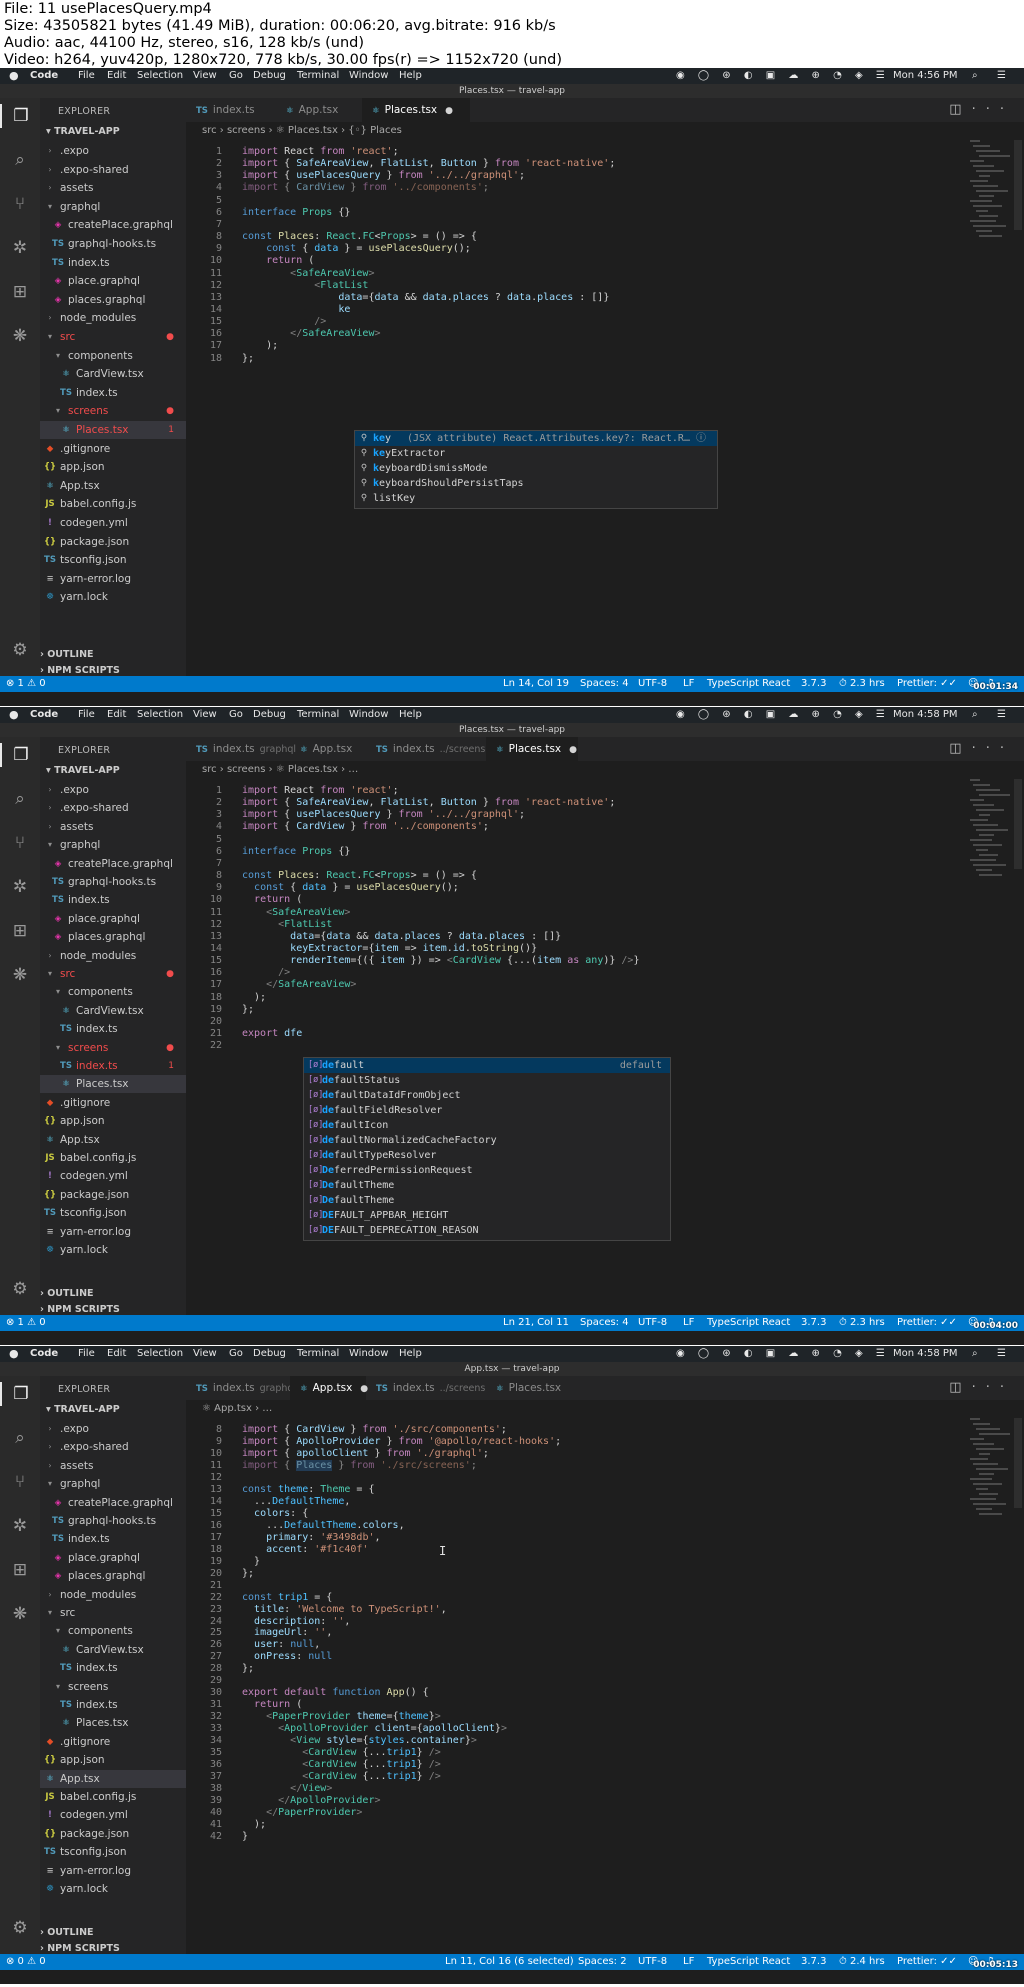 The height and width of the screenshot is (1987, 1024). I want to click on tree-item: ◈ createPlace.graphql, so click(113, 225).